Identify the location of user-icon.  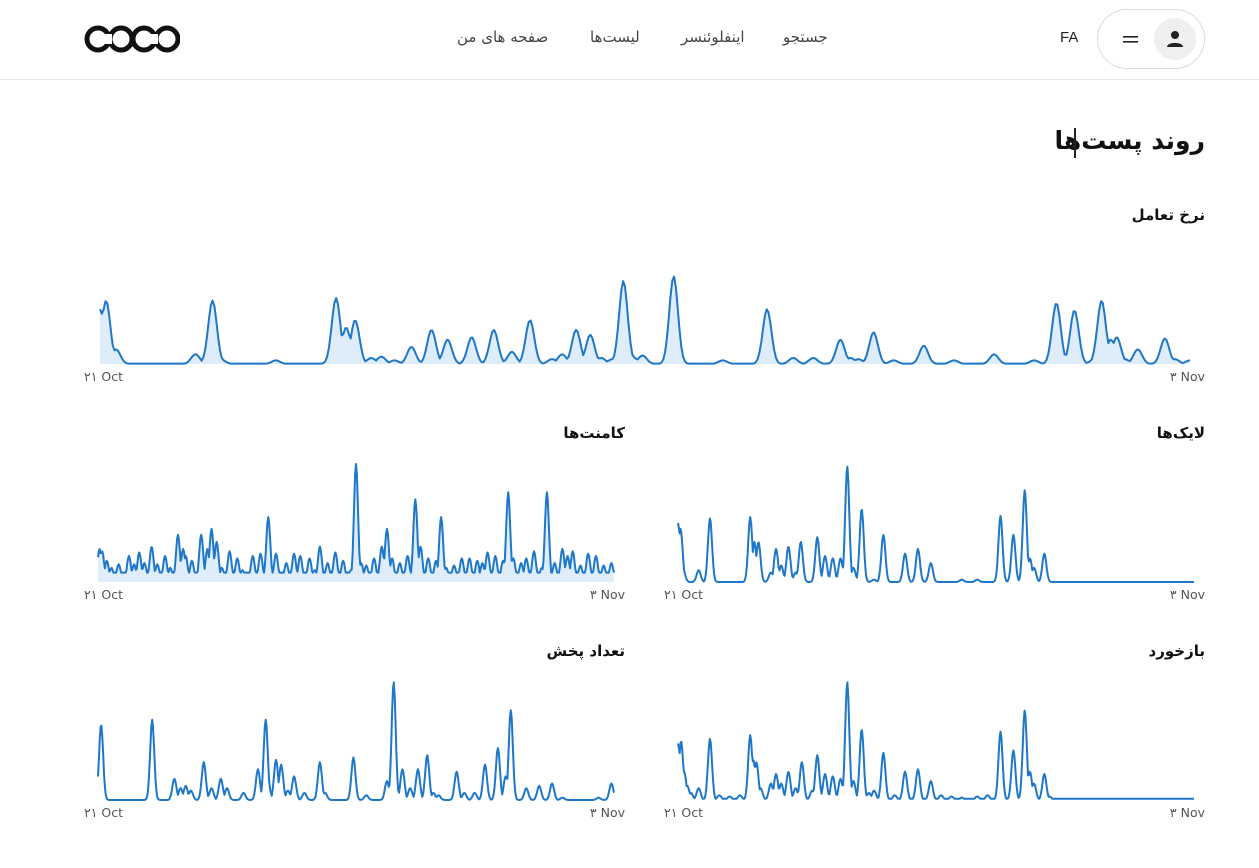
(1175, 39).